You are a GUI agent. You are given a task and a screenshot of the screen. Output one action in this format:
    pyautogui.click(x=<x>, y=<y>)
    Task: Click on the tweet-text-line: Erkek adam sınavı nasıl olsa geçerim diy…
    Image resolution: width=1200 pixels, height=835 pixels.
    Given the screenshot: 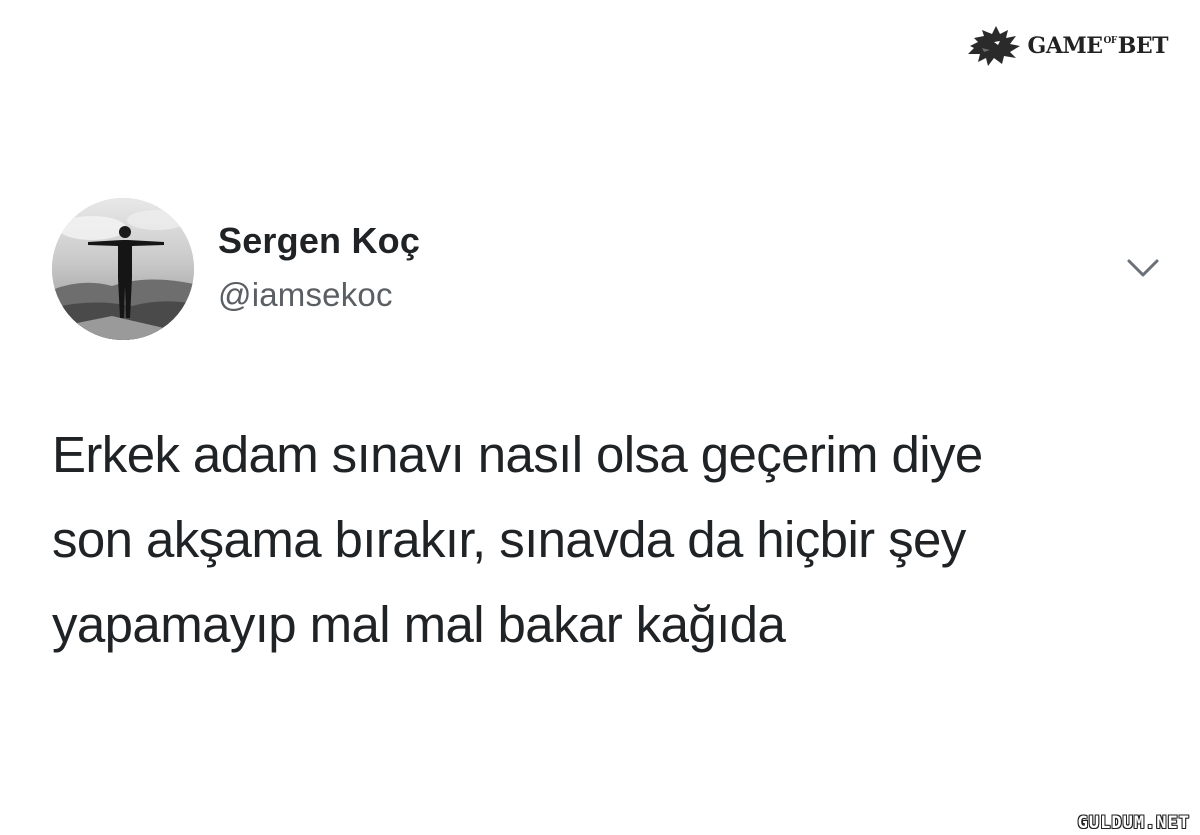 What is the action you would take?
    pyautogui.click(x=517, y=454)
    